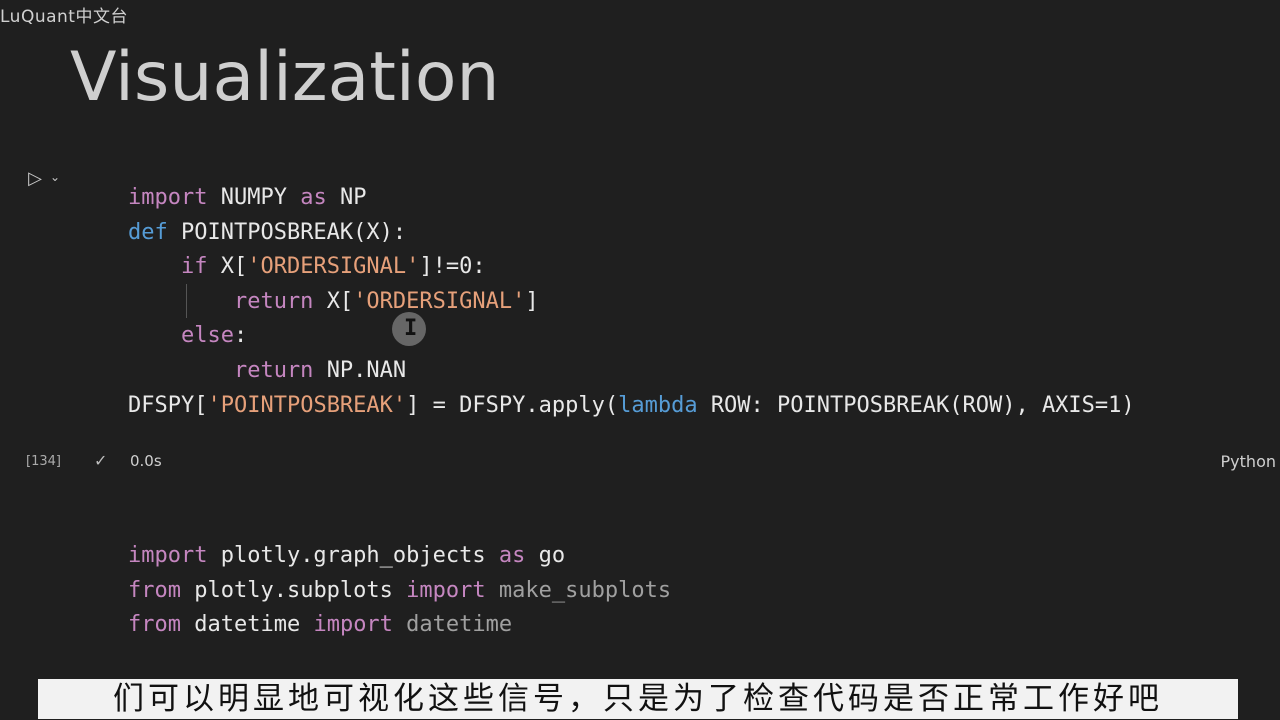 This screenshot has width=1280, height=720. What do you see at coordinates (57, 177) in the screenshot?
I see `chevron-down-icon: ⌄` at bounding box center [57, 177].